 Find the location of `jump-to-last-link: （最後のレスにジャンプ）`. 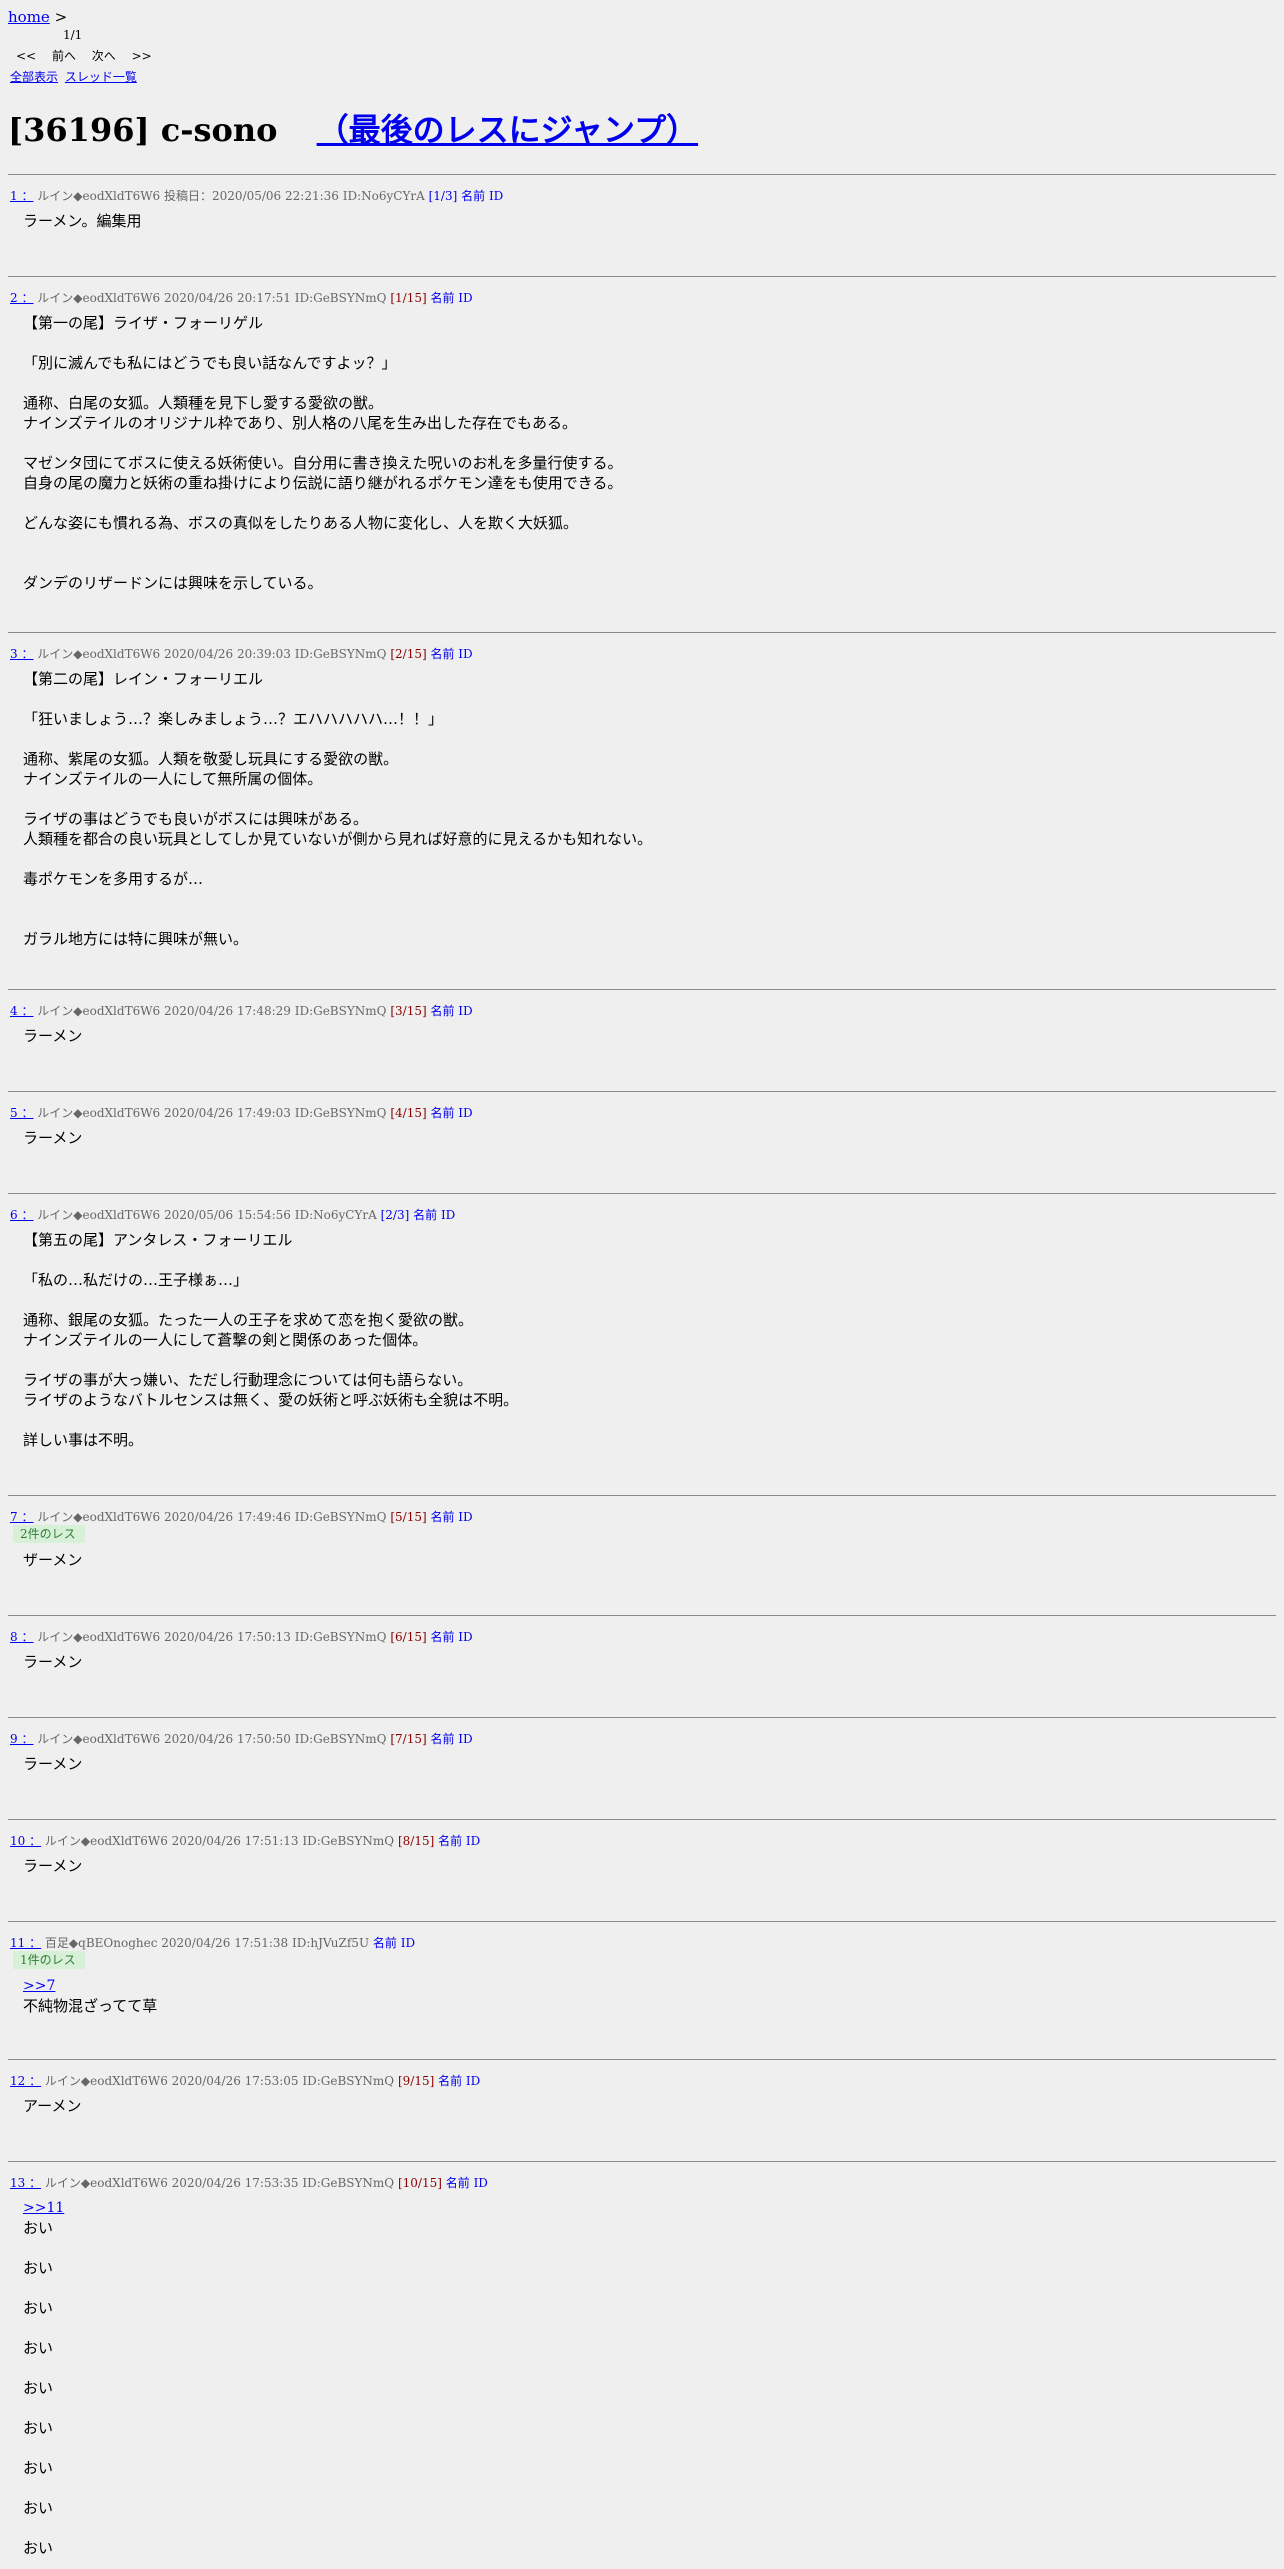

jump-to-last-link: （最後のレスにジャンプ） is located at coordinates (507, 130).